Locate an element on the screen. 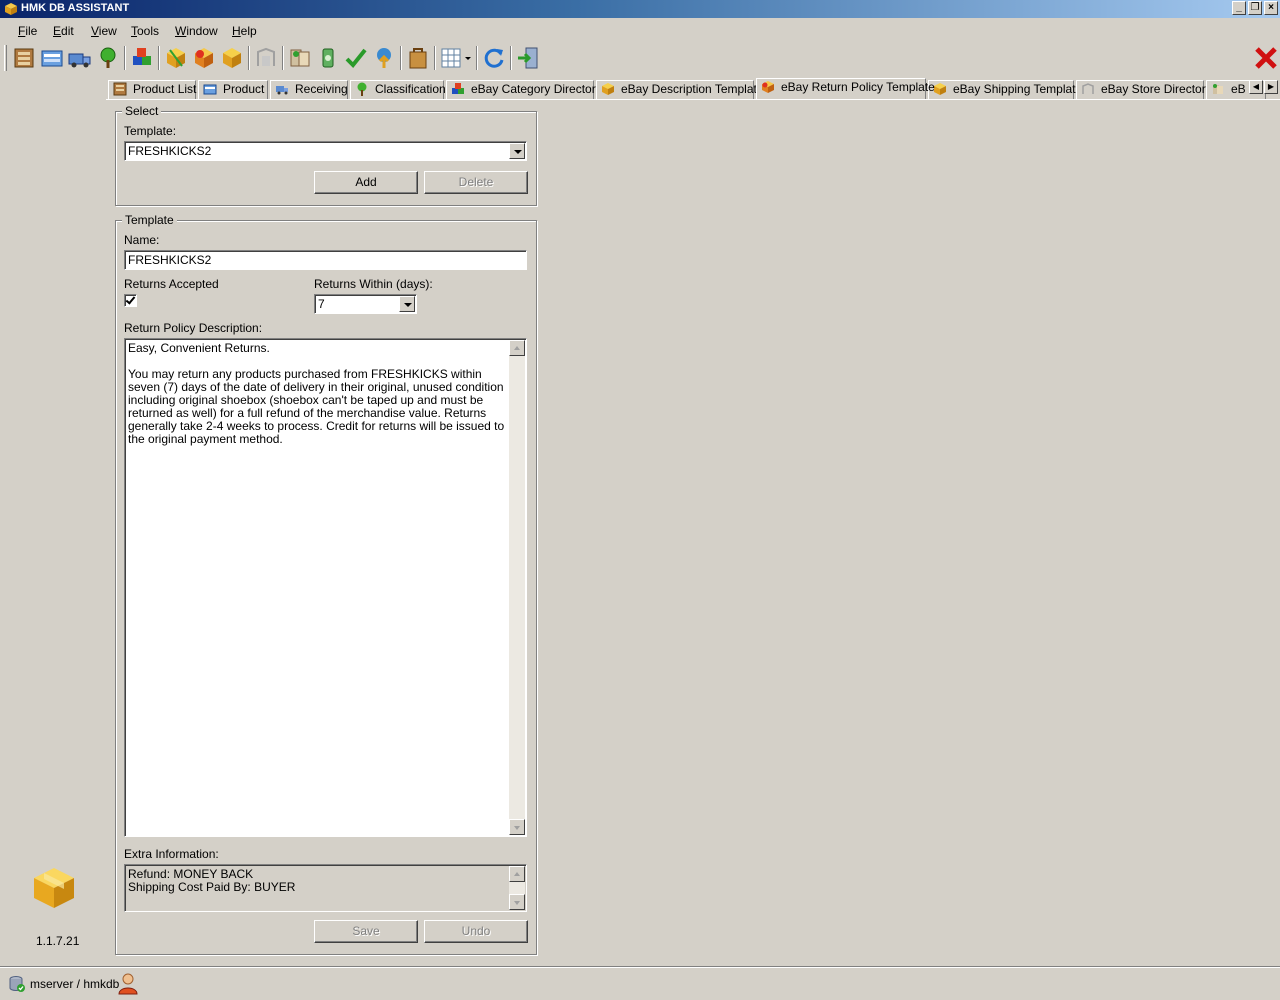  close-icon is located at coordinates (1266, 58).